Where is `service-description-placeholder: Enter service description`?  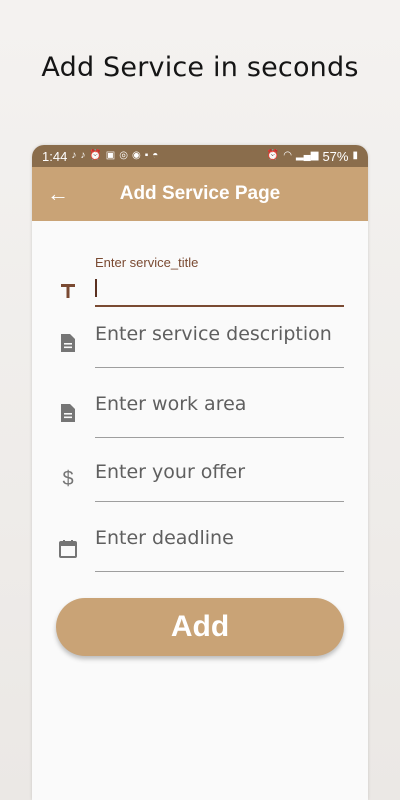 service-description-placeholder: Enter service description is located at coordinates (213, 334).